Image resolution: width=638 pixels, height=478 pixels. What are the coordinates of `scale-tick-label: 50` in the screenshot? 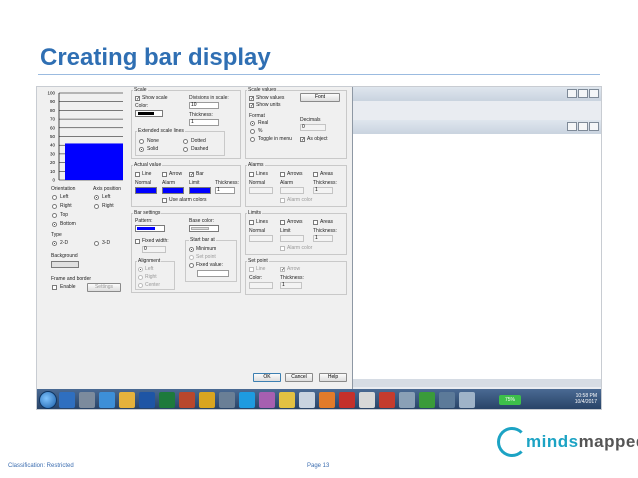 It's located at (53, 136).